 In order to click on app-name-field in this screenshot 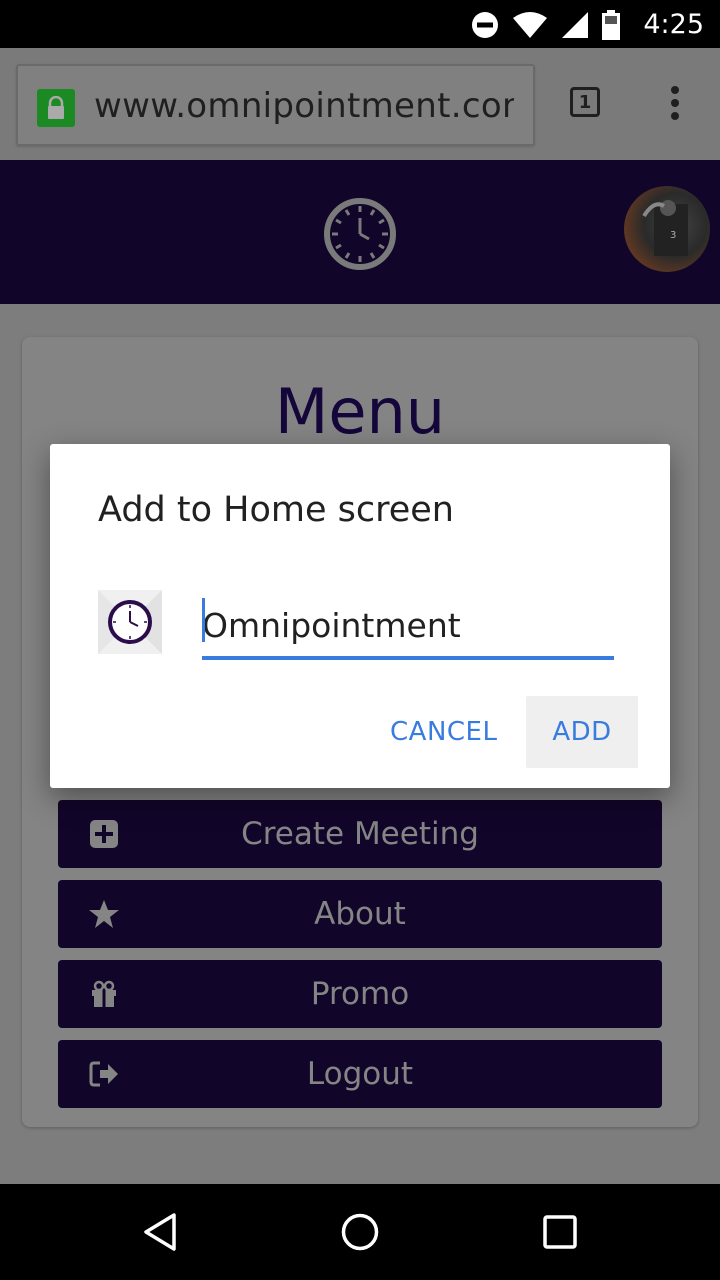, I will do `click(408, 627)`.